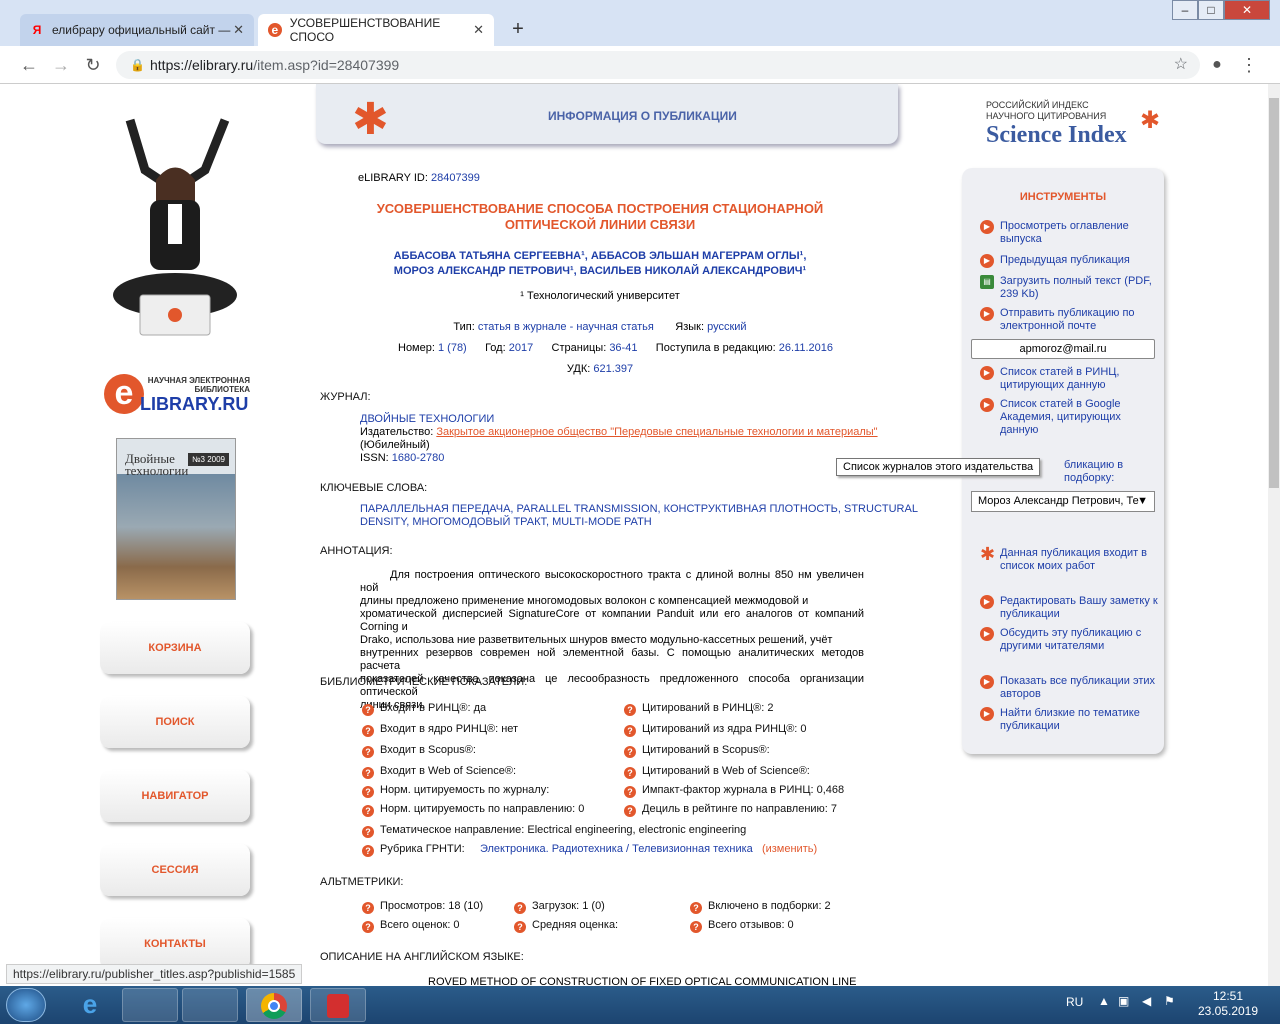  What do you see at coordinates (1228, 1004) in the screenshot?
I see `clock: 12:51 23.05.2019` at bounding box center [1228, 1004].